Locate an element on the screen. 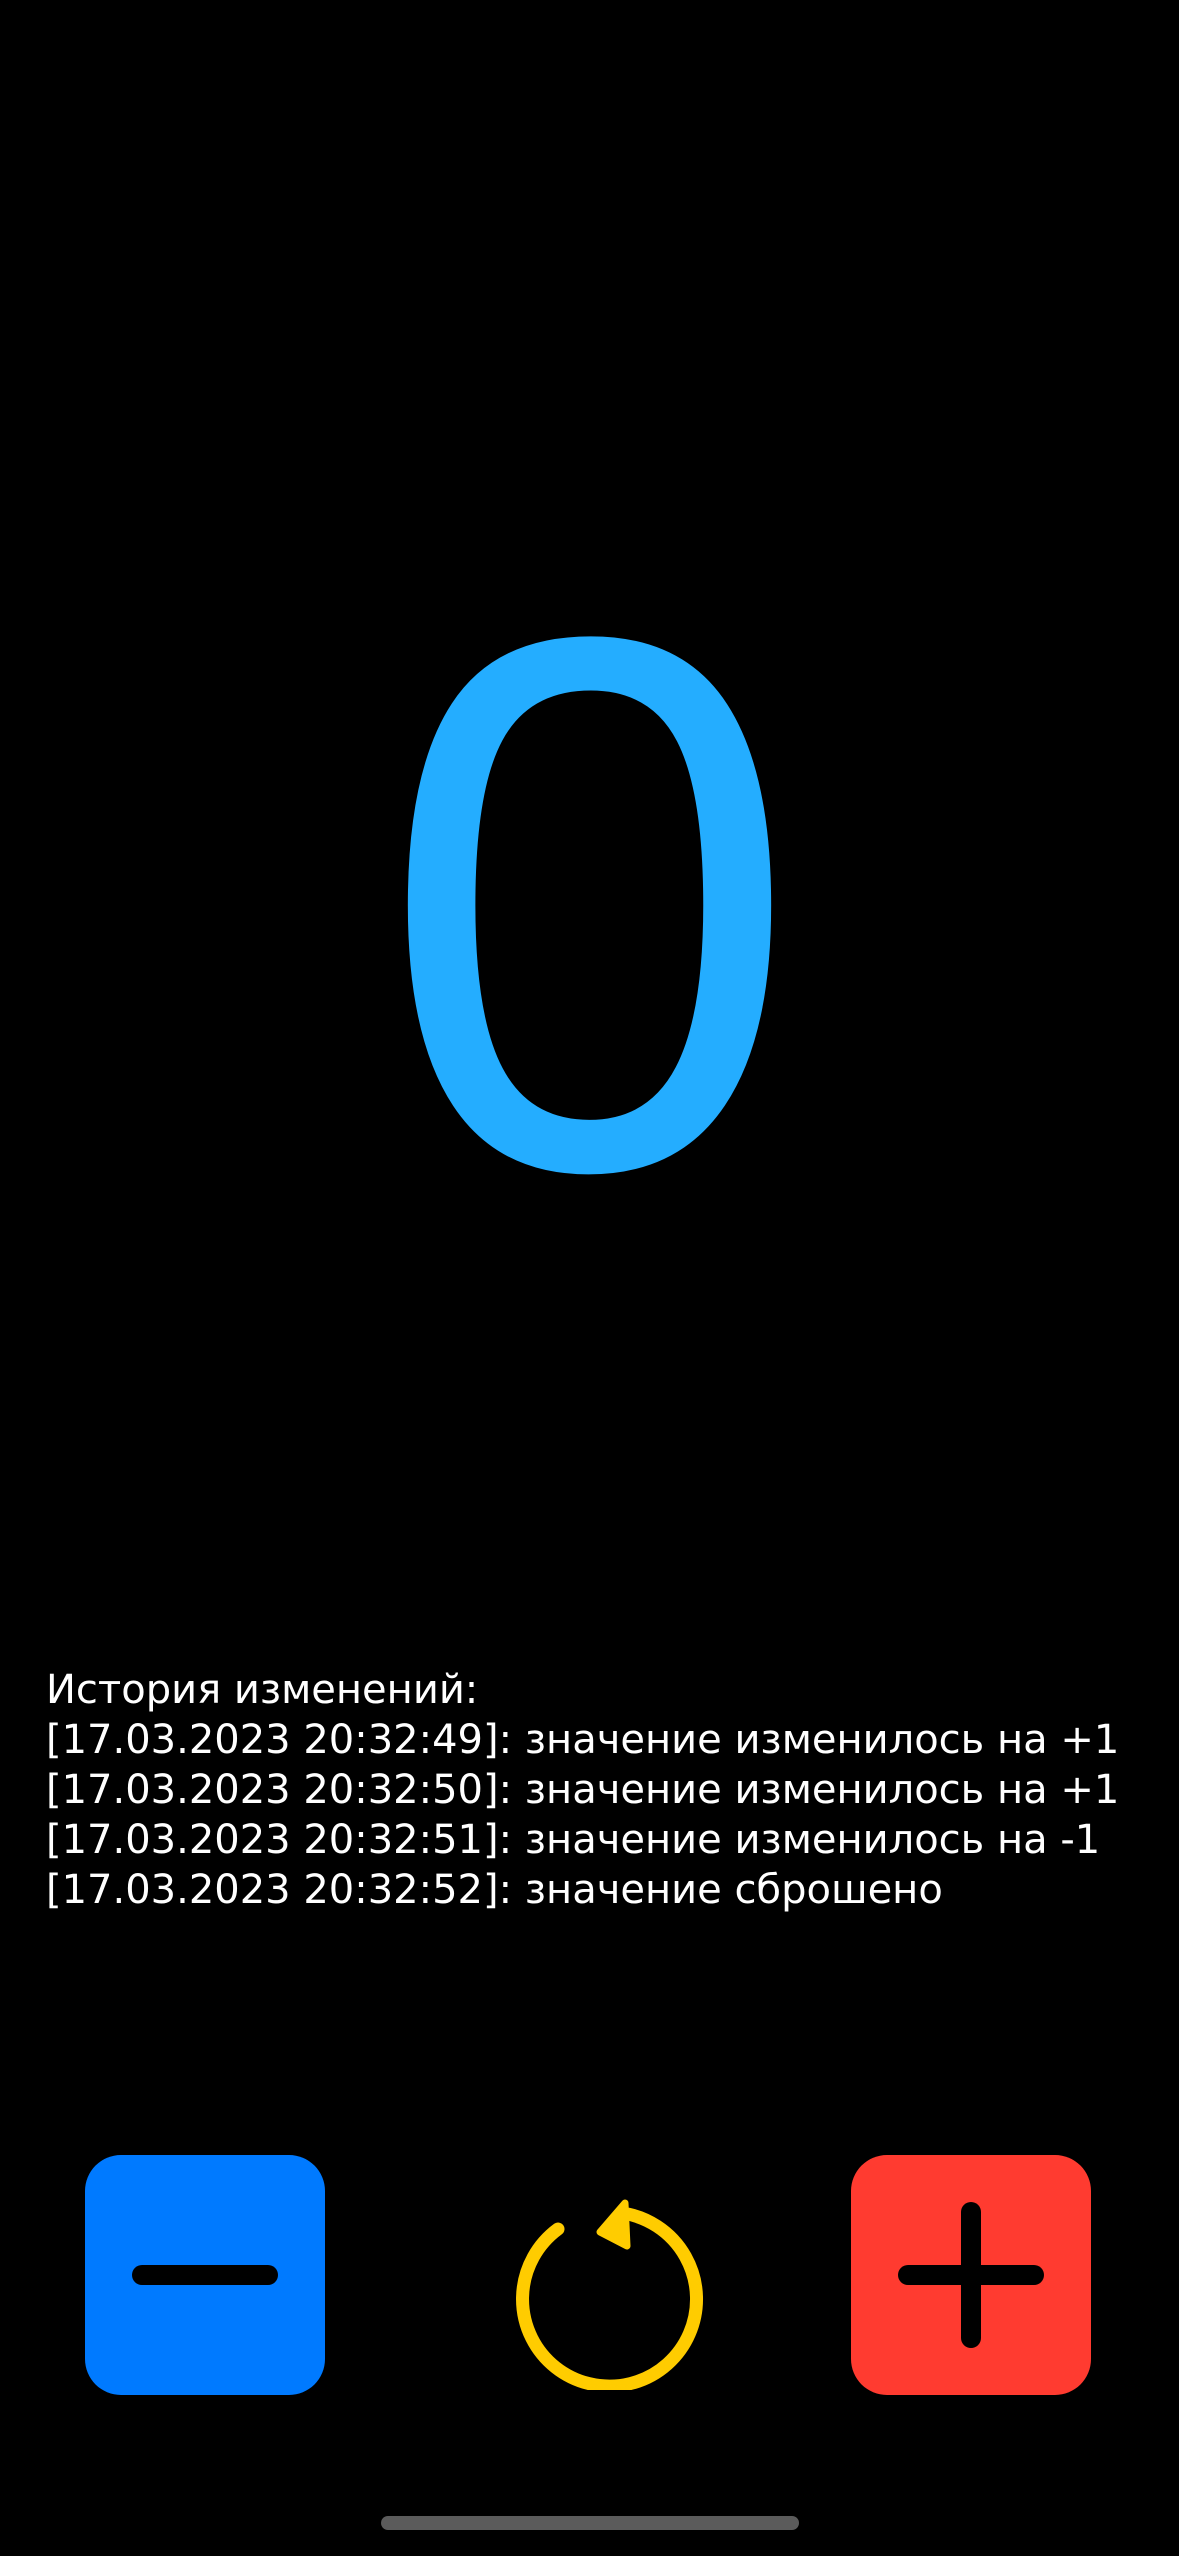 The width and height of the screenshot is (1179, 2556). plus-icon is located at coordinates (971, 2275).